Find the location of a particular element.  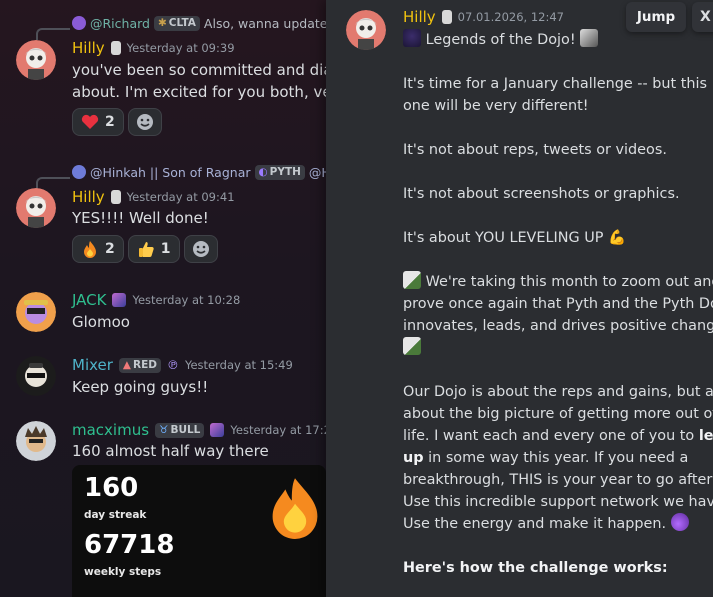

ninja-emoji-icon is located at coordinates (412, 38).